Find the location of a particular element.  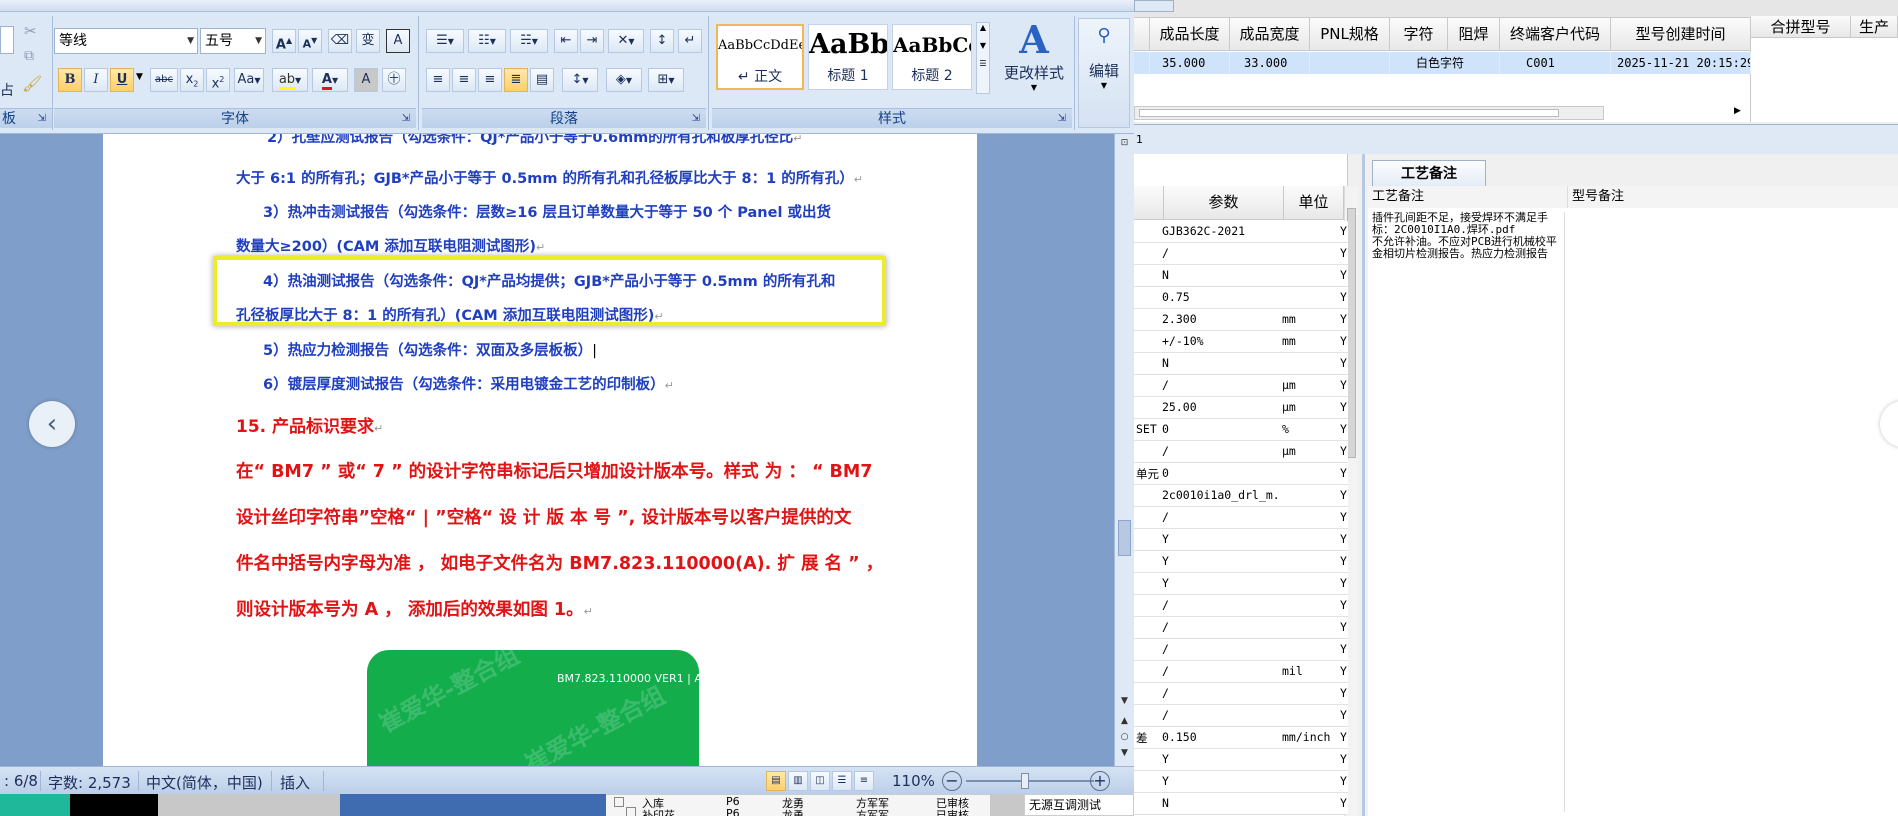

table-row: 2c0010i1a0_drl_m... Y is located at coordinates (1241, 496).